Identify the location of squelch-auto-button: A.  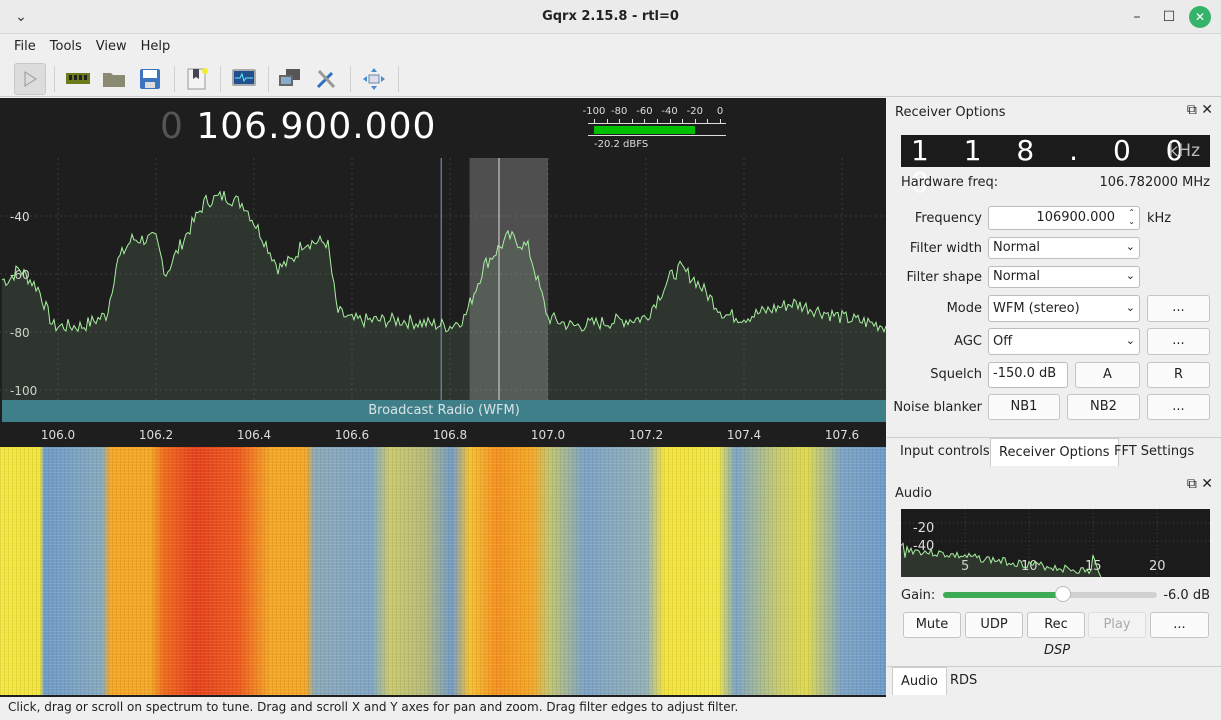
(1107, 375).